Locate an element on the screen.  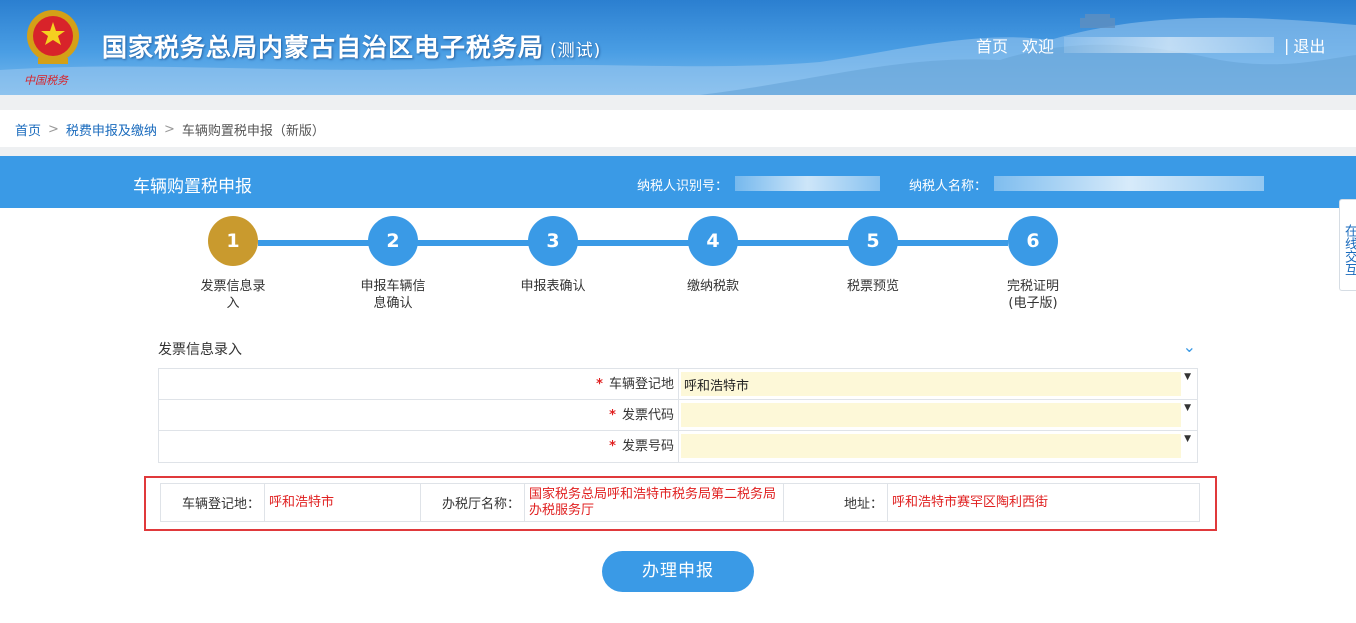
breadcrumb-current: 车辆购置税申报（新版） is located at coordinates (253, 131).